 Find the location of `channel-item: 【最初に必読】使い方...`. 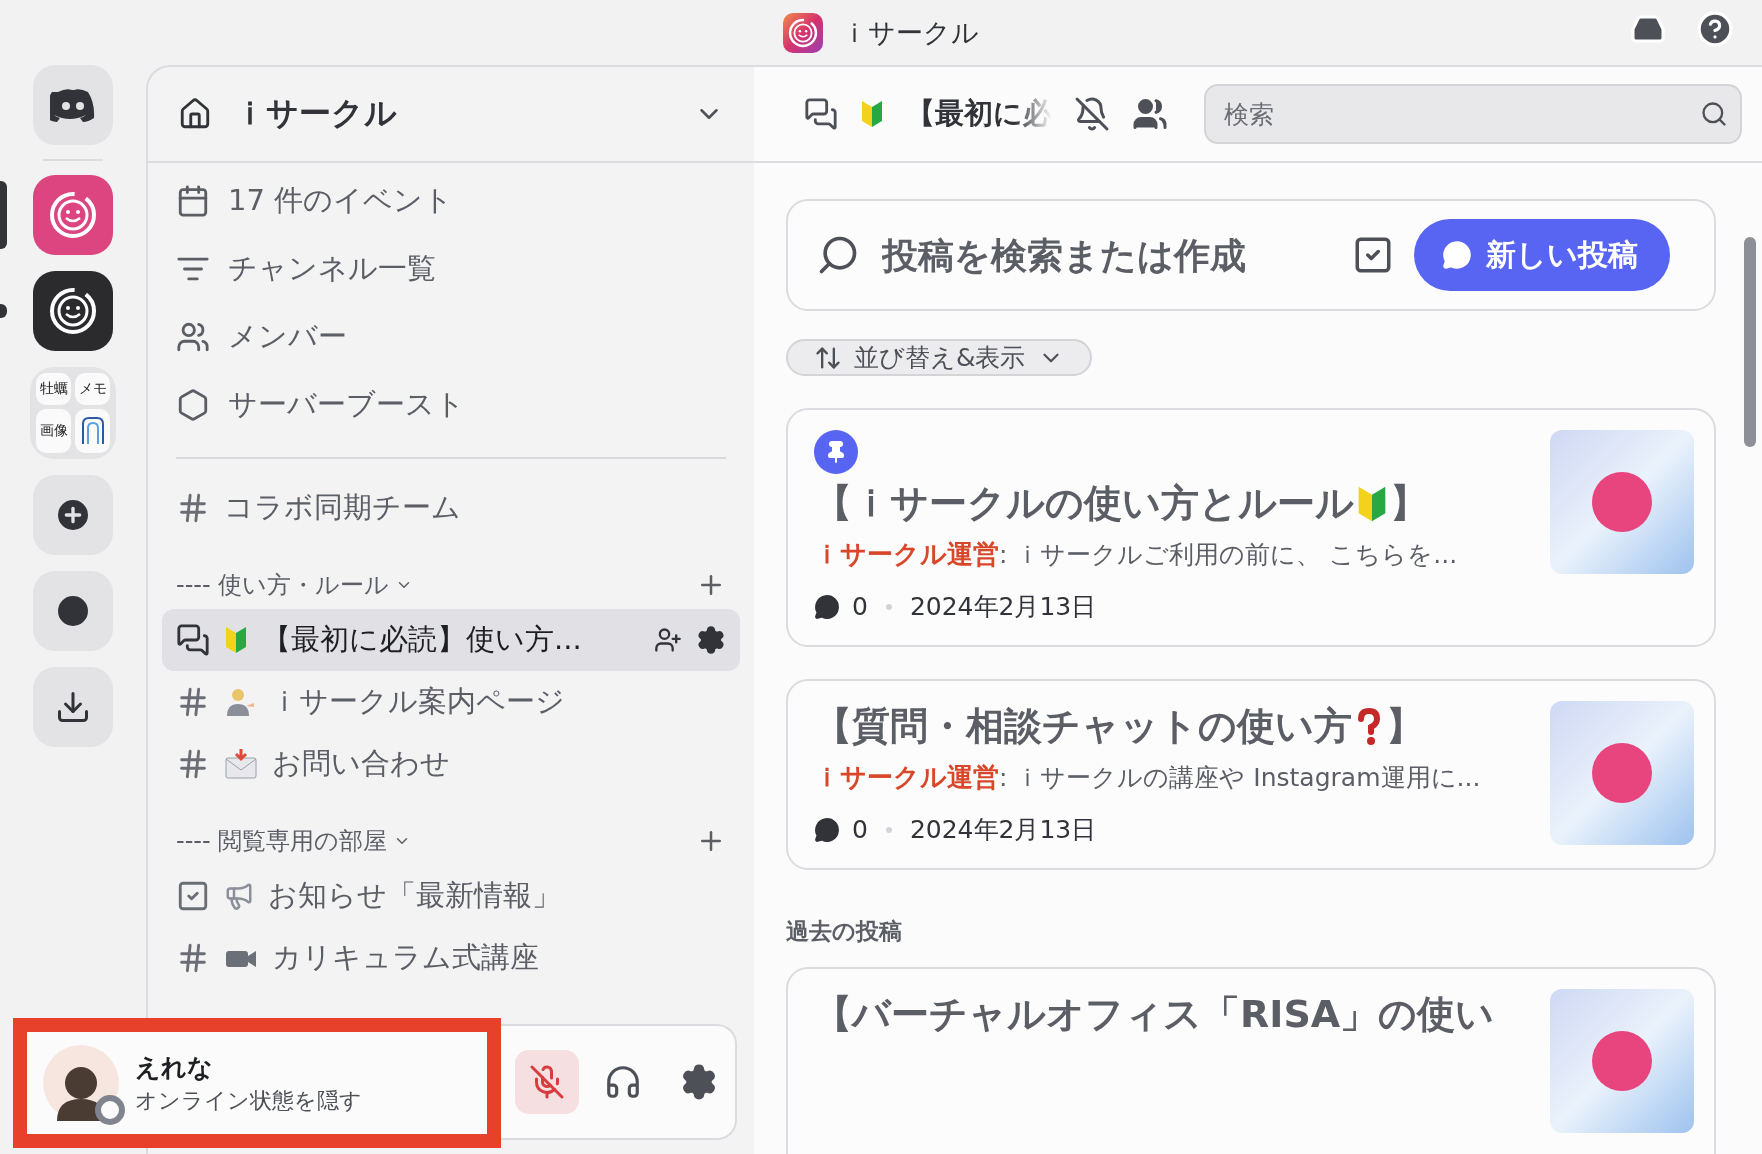

channel-item: 【最初に必読】使い方... is located at coordinates (451, 640).